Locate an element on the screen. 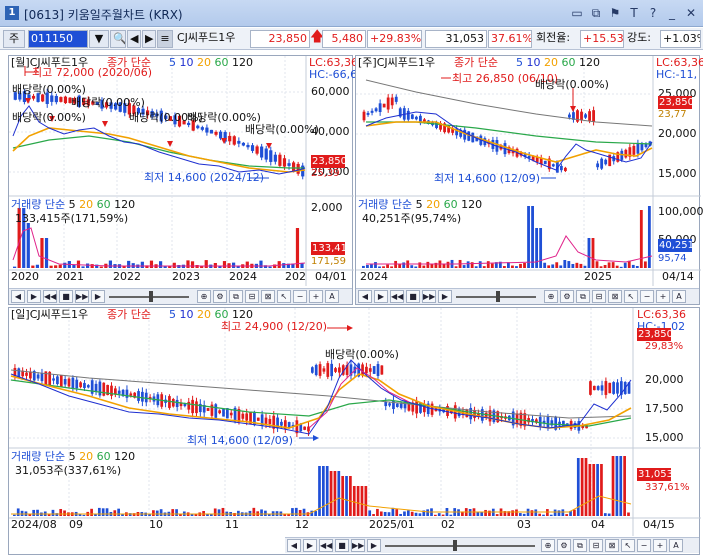 Image resolution: width=703 pixels, height=557 pixels. restore-icon: ▭ is located at coordinates (577, 13).